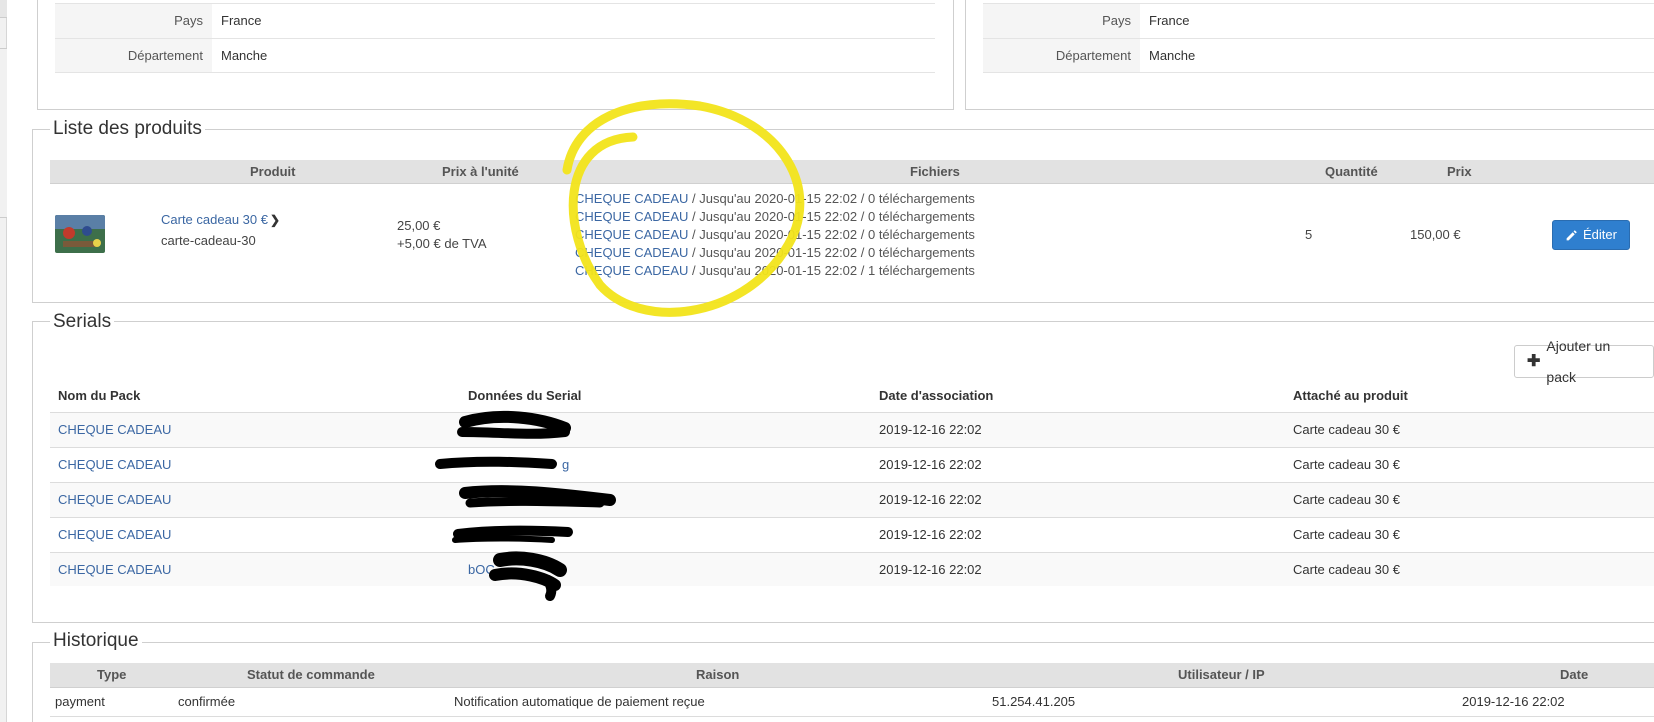 The height and width of the screenshot is (722, 1654). Describe the element at coordinates (566, 464) in the screenshot. I see `serial-data: g` at that location.